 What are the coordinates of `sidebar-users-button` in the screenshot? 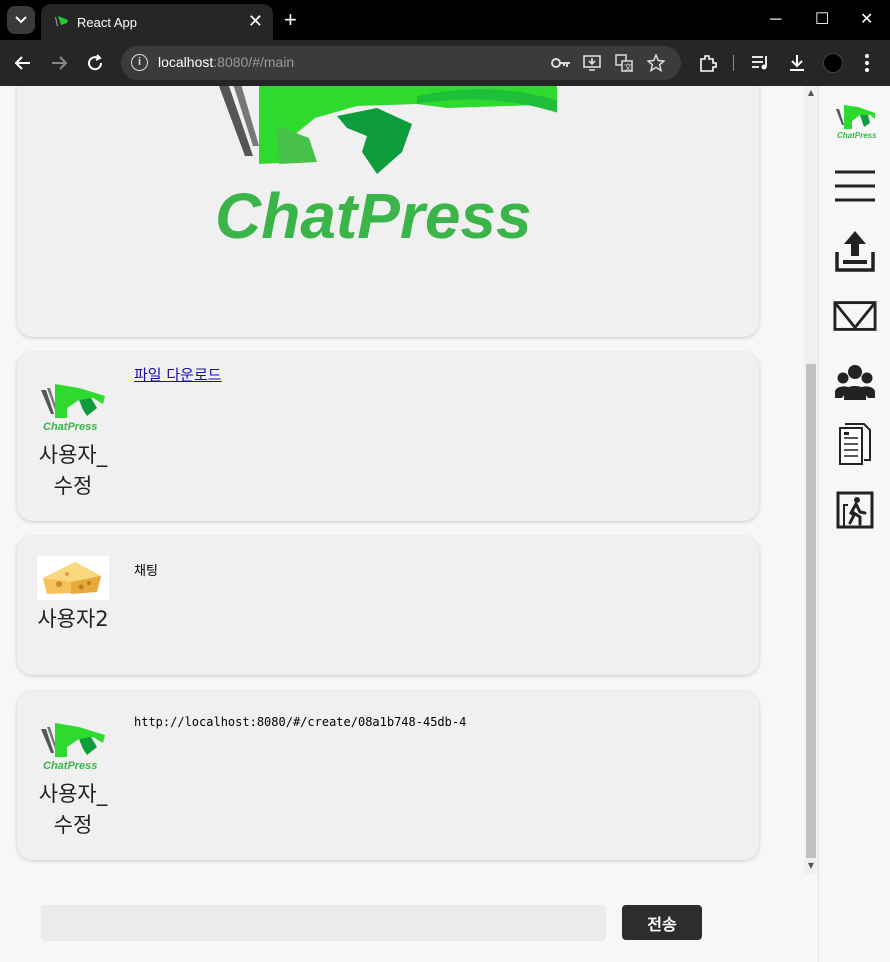 It's located at (855, 382).